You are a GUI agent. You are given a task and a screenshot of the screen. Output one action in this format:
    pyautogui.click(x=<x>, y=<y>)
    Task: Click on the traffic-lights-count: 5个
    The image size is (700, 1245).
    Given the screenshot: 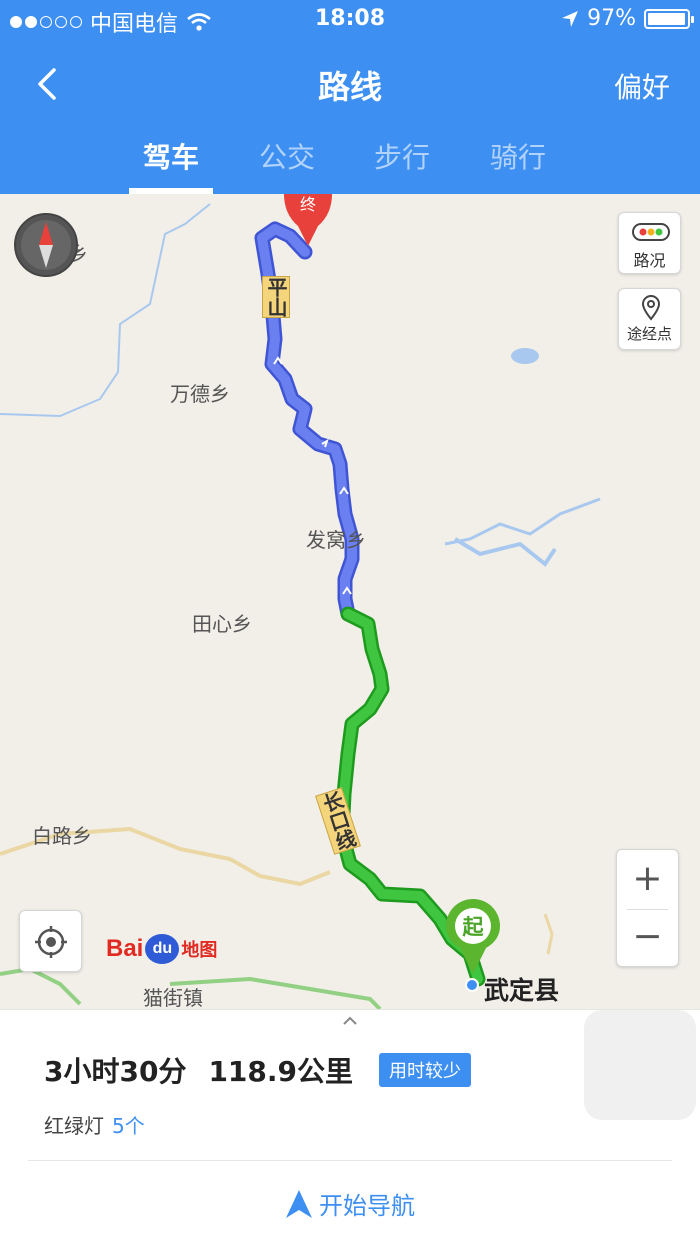 What is the action you would take?
    pyautogui.click(x=128, y=1126)
    